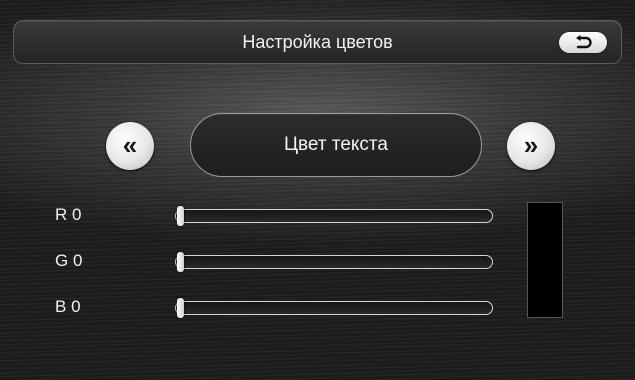 The height and width of the screenshot is (380, 635). I want to click on slider-value-b: 0, so click(76, 306).